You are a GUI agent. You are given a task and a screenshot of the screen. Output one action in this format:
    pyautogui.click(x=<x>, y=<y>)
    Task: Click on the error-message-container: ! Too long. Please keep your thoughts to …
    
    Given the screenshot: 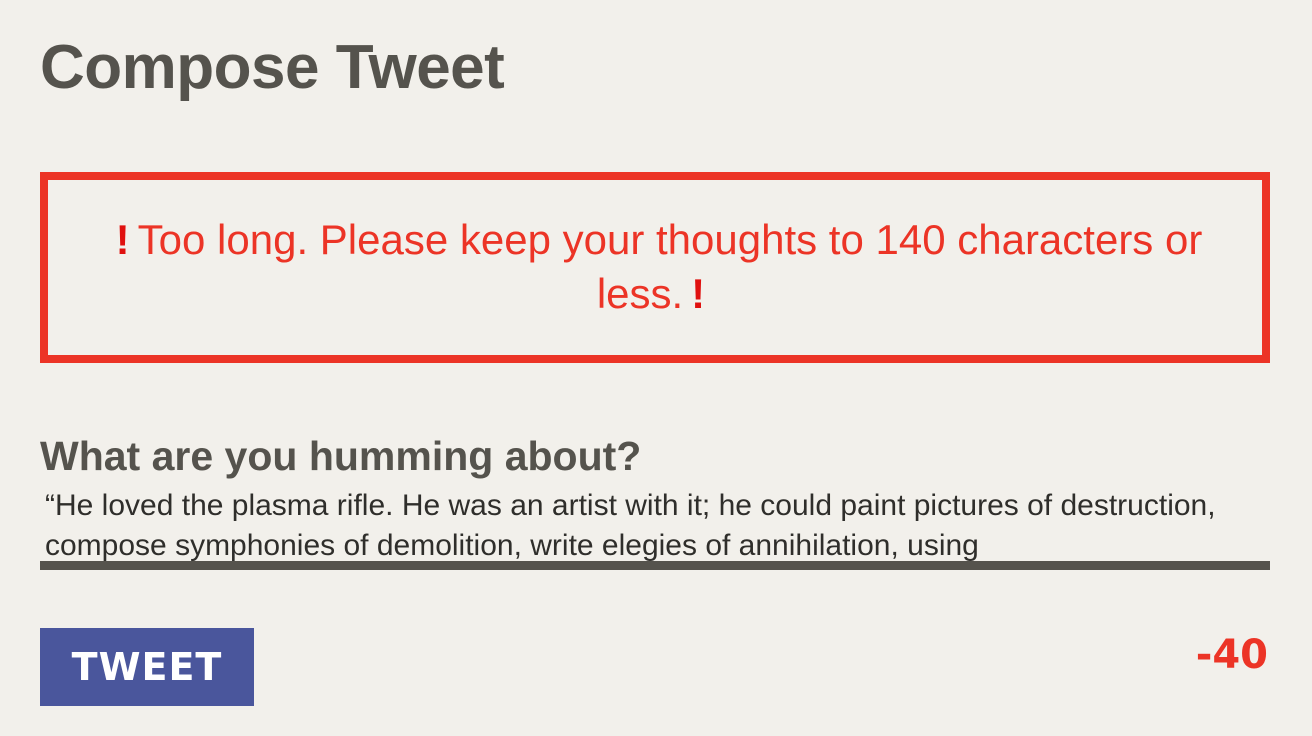 What is the action you would take?
    pyautogui.click(x=655, y=267)
    